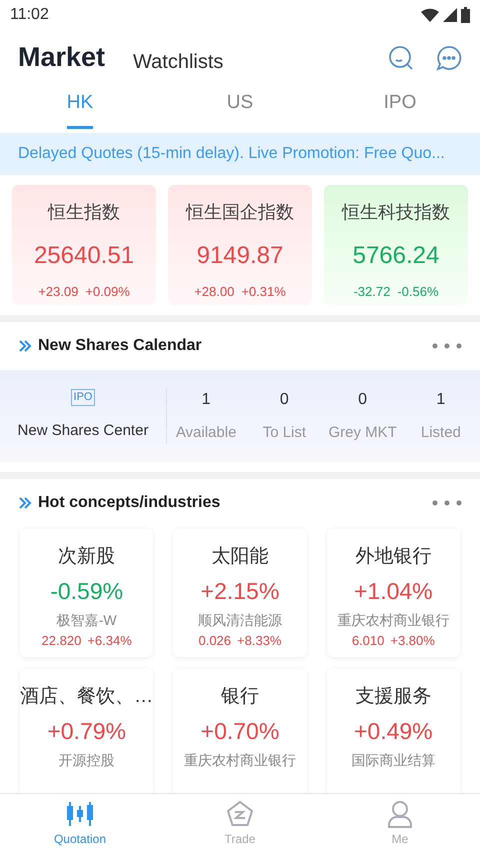 This screenshot has height=853, width=480. I want to click on concept-percent: -0.59%, so click(87, 591).